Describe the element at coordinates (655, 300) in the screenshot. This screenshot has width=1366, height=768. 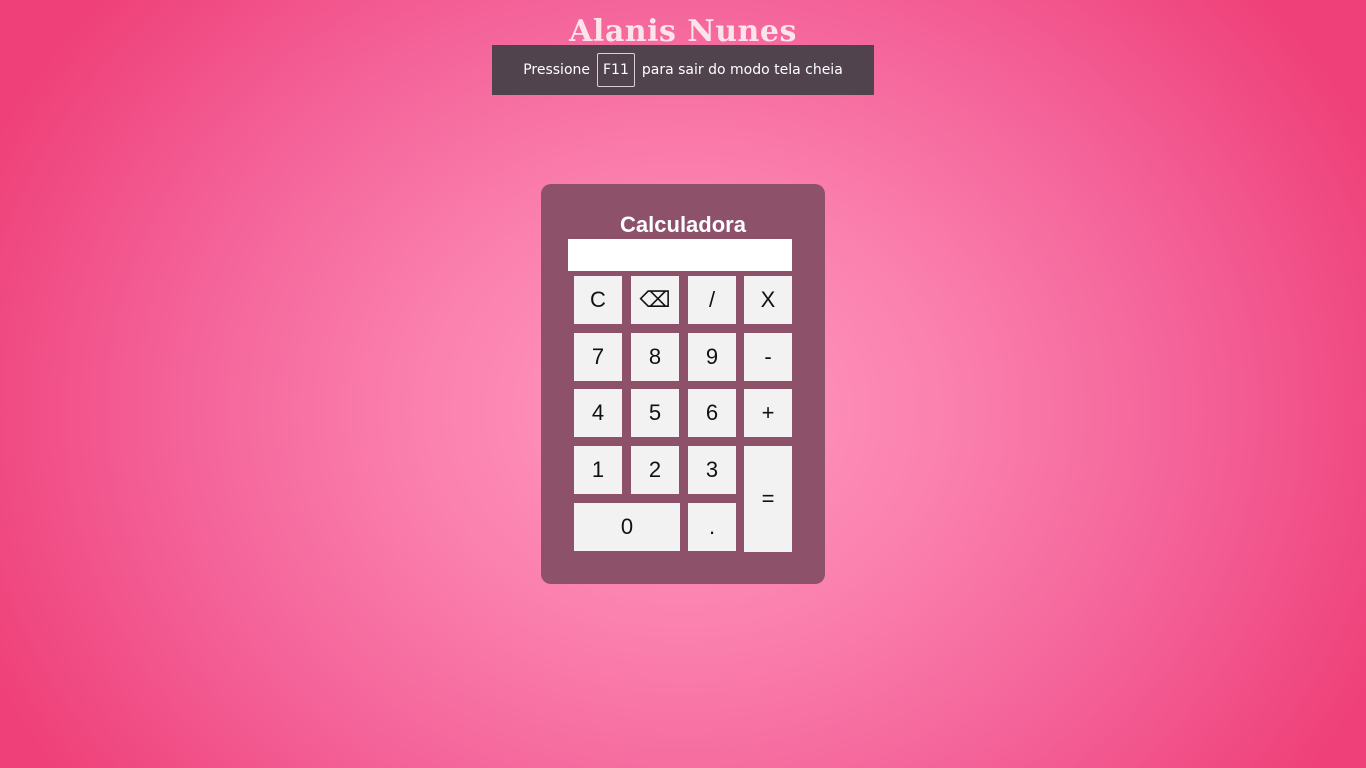
I see `backspace-button: ⌫` at that location.